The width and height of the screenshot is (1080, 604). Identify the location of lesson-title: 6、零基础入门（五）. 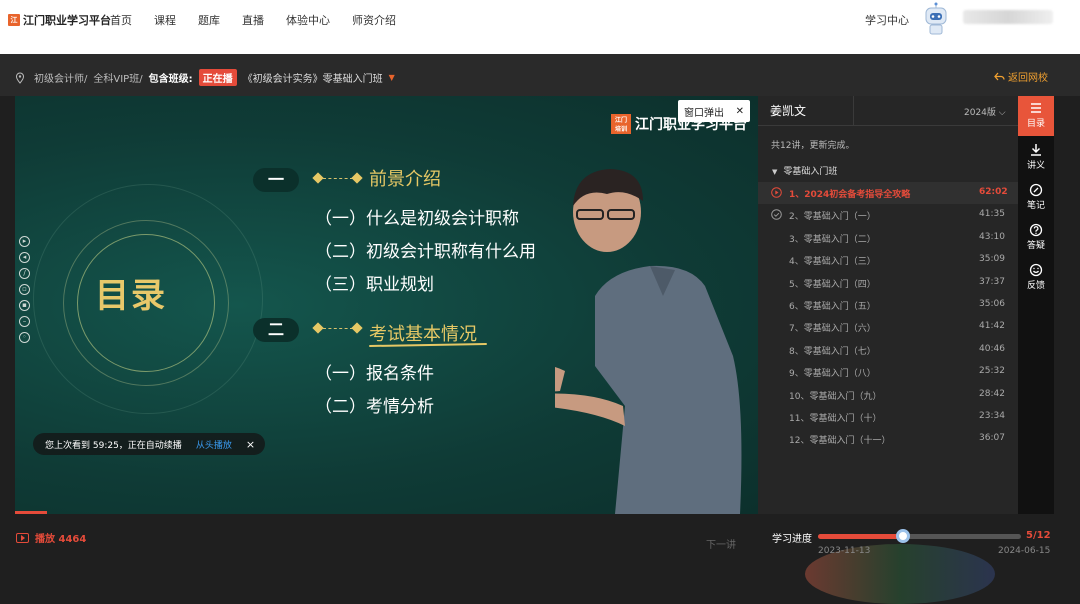
(832, 307).